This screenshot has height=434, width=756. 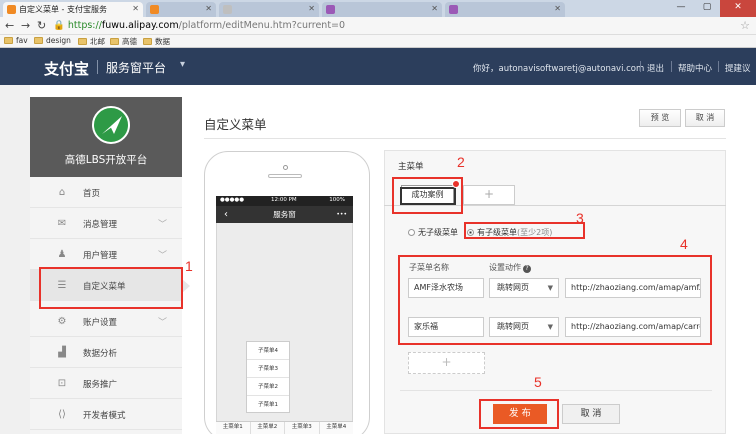 What do you see at coordinates (106, 383) in the screenshot?
I see `sidebar-item-promotion: ⊡ 服务推广` at bounding box center [106, 383].